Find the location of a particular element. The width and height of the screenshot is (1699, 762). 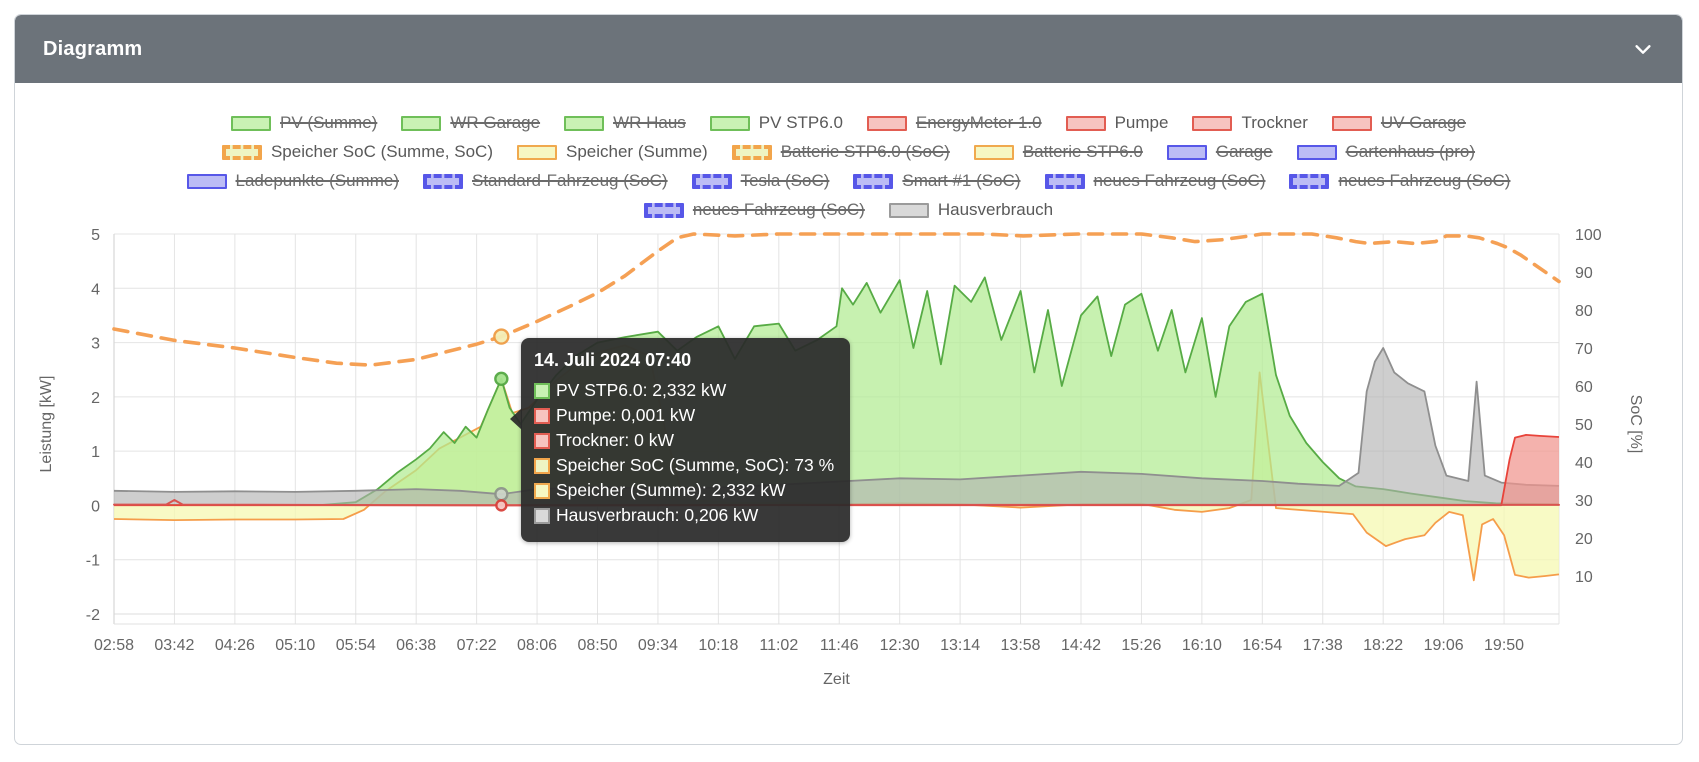

svg-text: 11:02 is located at coordinates (778, 645).